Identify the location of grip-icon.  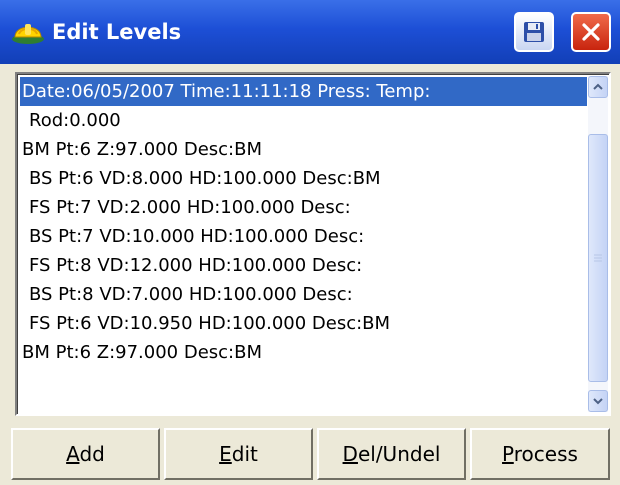
(598, 258).